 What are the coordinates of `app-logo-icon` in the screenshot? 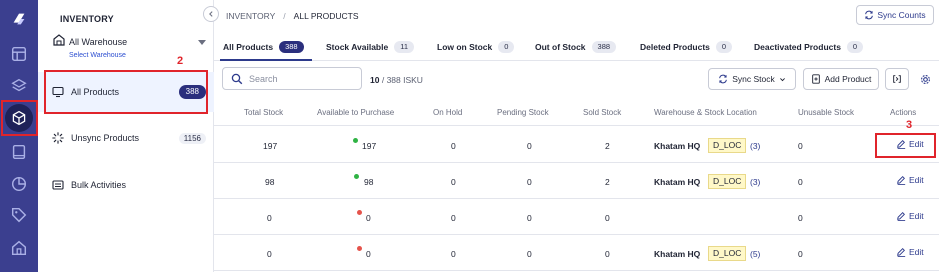 It's located at (19, 19).